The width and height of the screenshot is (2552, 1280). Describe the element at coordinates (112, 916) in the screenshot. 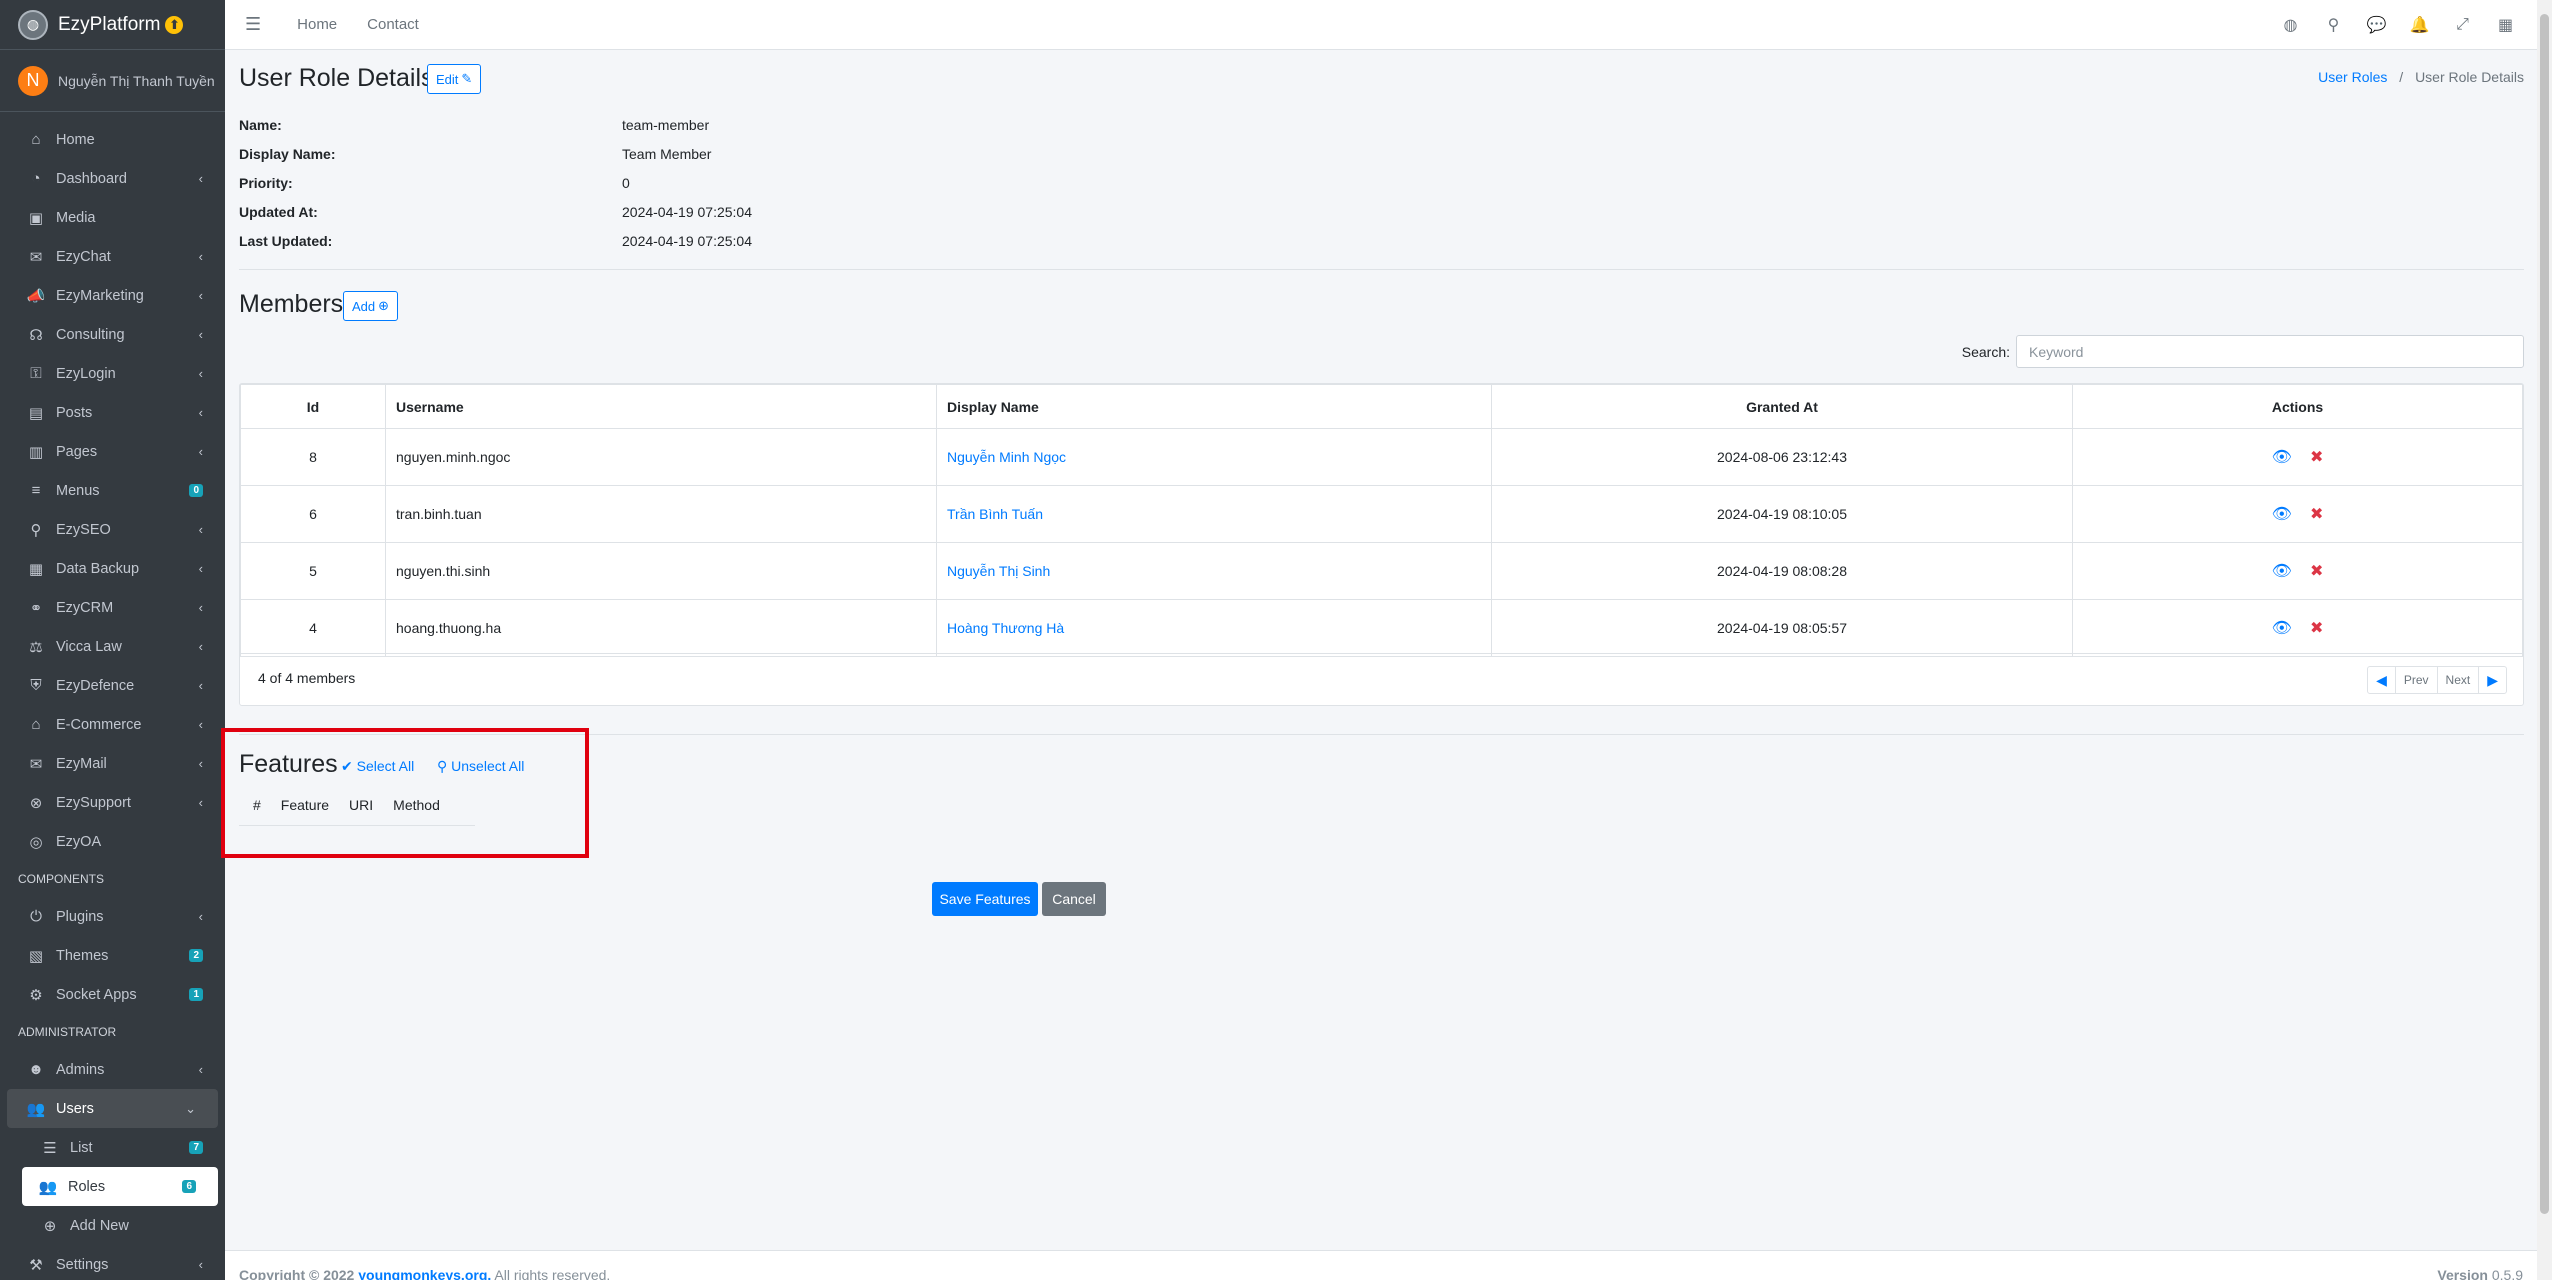

I see `sidebar-item-plugins: ⏻ Plugins ‹` at that location.